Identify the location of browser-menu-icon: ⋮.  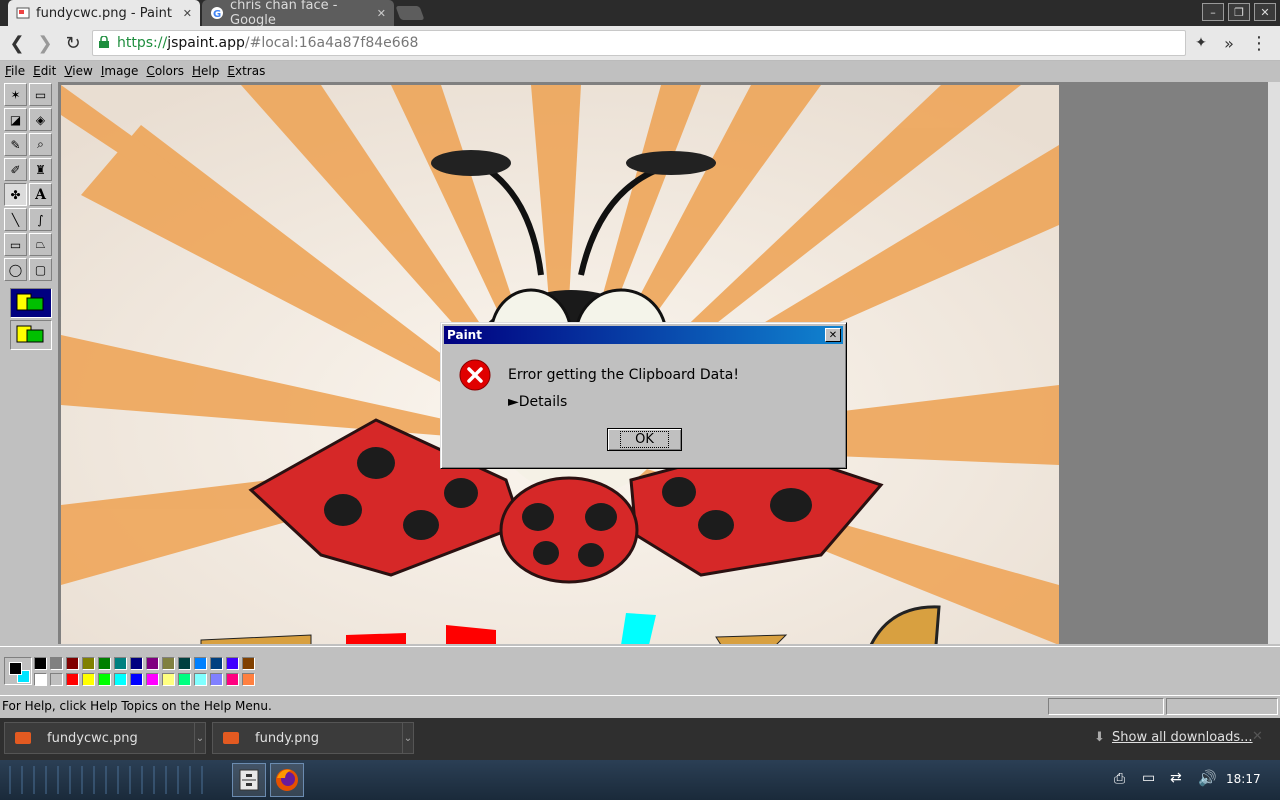
(1259, 43).